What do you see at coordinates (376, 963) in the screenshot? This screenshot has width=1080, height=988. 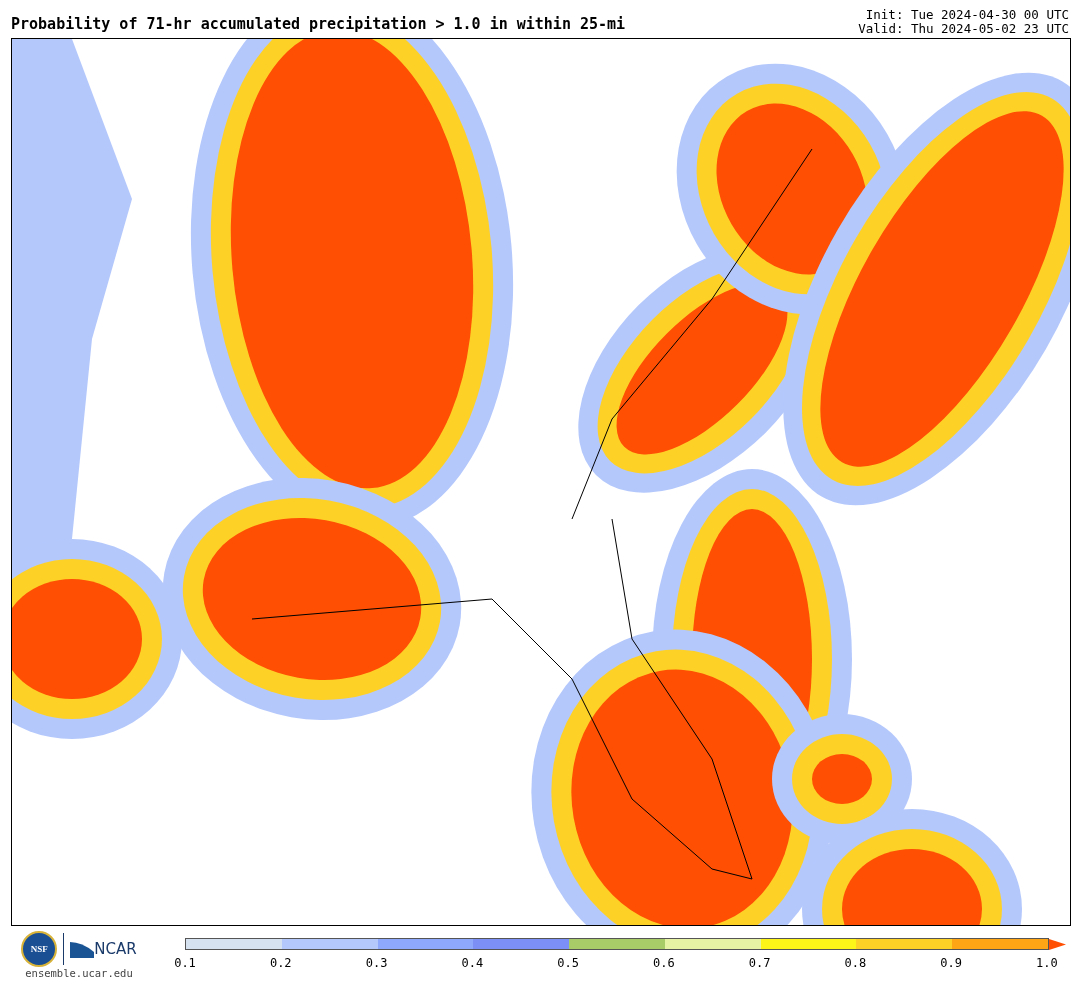 I see `tick-label: 0.3` at bounding box center [376, 963].